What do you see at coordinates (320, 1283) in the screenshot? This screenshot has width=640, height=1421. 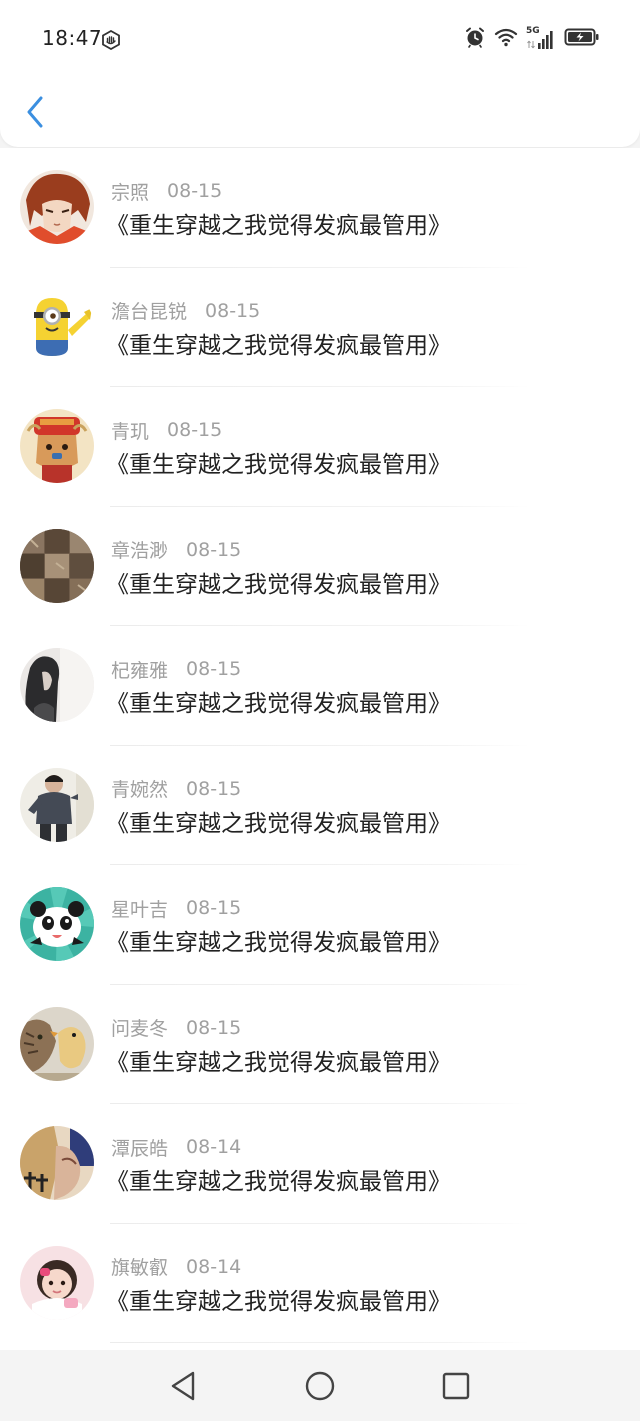 I see `list-item: 旗敏叡 08-14 《重生穿越之我觉得发疯最管用》` at bounding box center [320, 1283].